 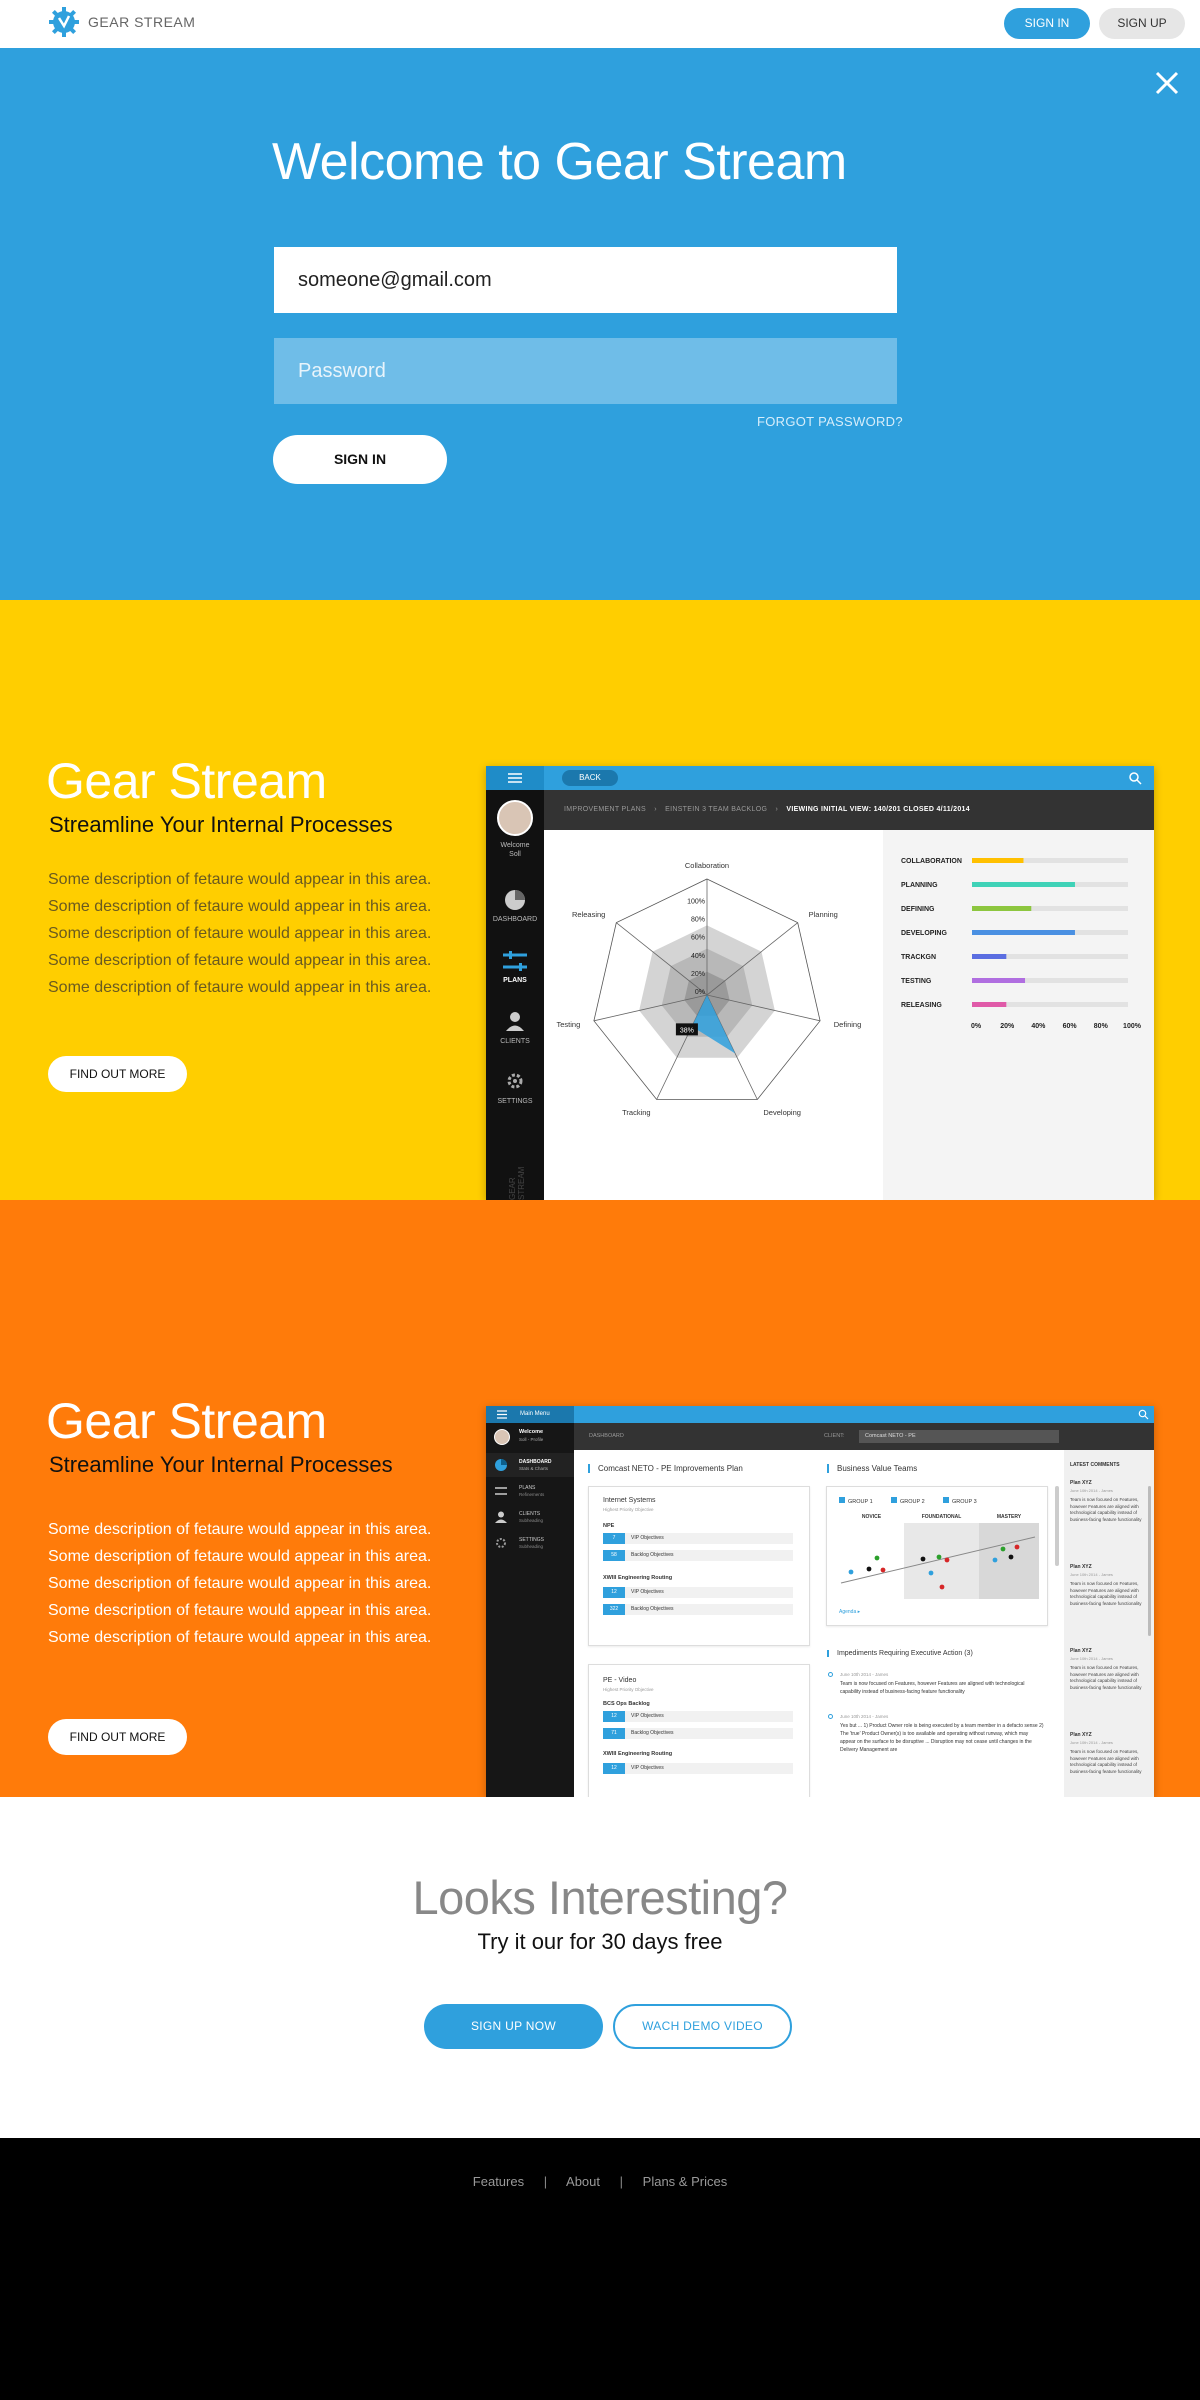 What do you see at coordinates (501, 1517) in the screenshot?
I see `clients-icon` at bounding box center [501, 1517].